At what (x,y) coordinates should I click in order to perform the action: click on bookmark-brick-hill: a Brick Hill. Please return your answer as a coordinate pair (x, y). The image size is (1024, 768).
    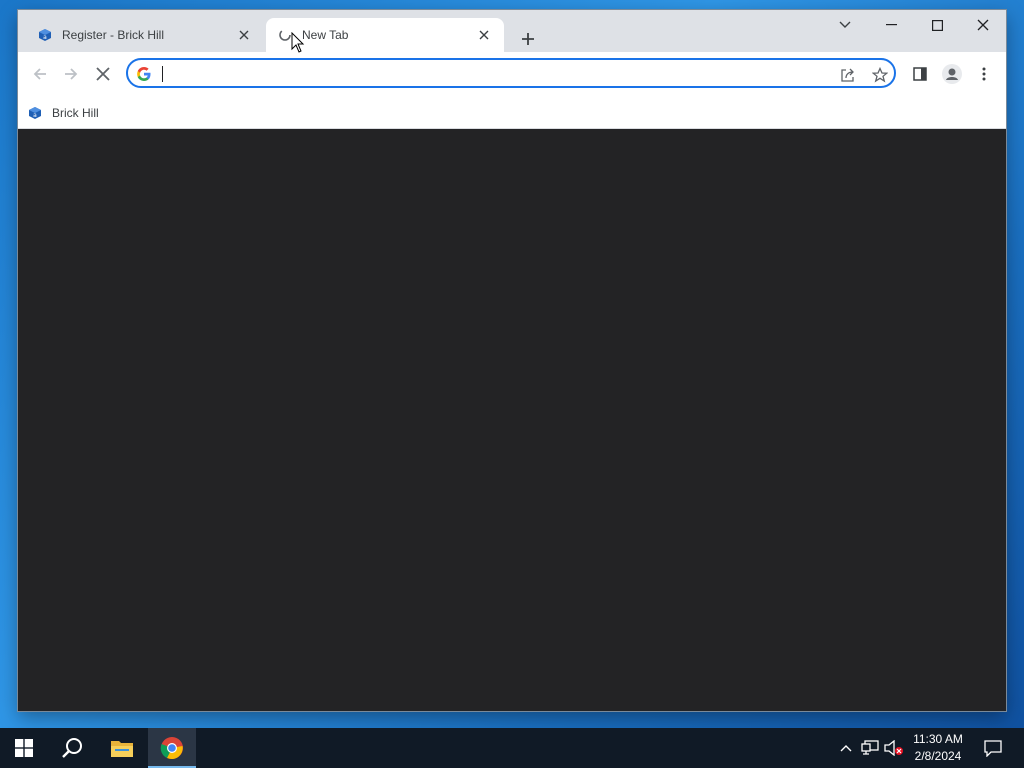
    Looking at the image, I should click on (63, 113).